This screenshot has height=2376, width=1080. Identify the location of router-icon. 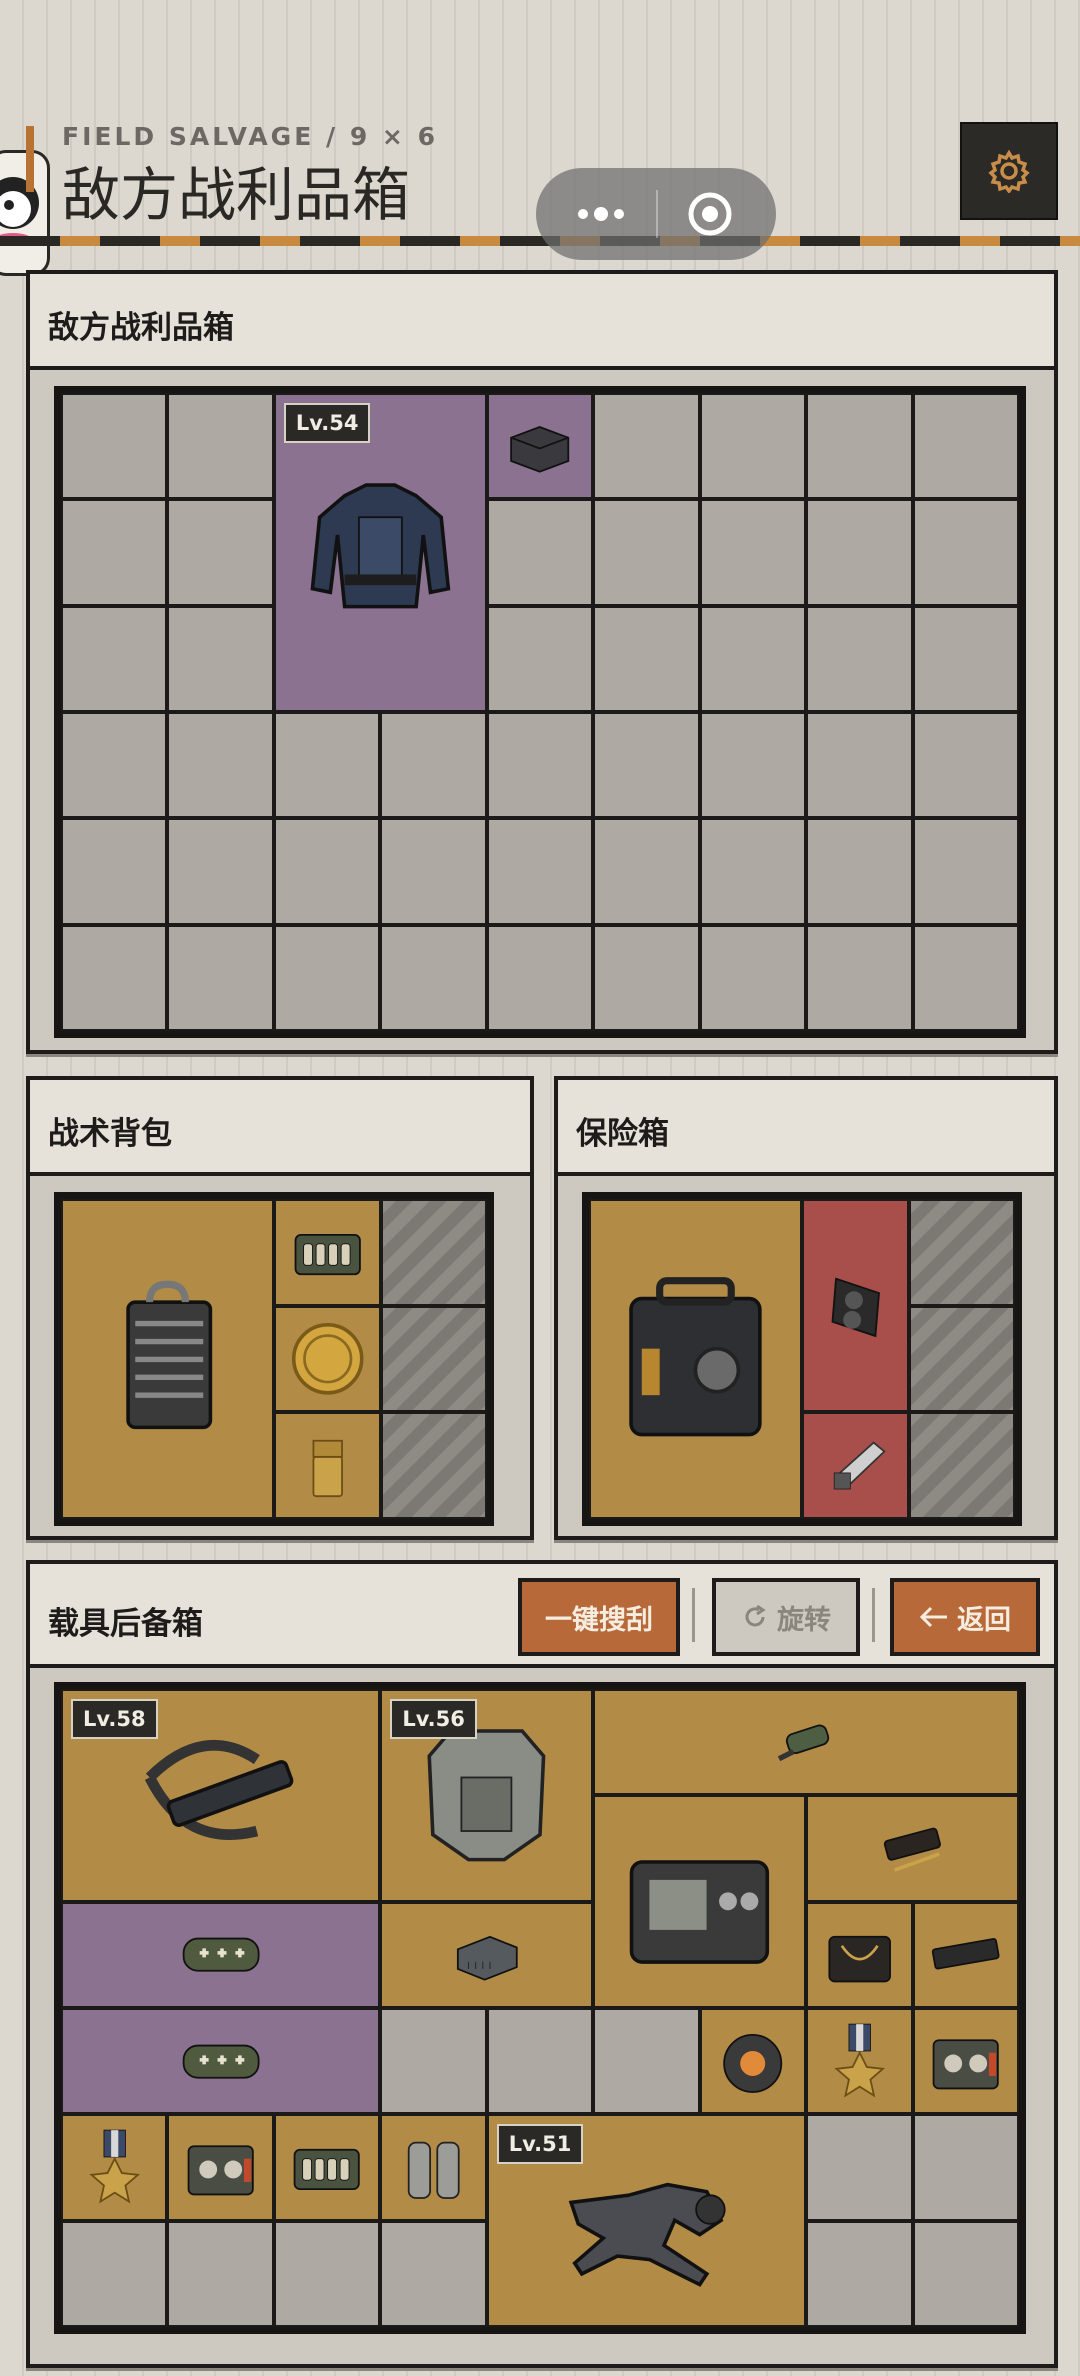
(486, 1954).